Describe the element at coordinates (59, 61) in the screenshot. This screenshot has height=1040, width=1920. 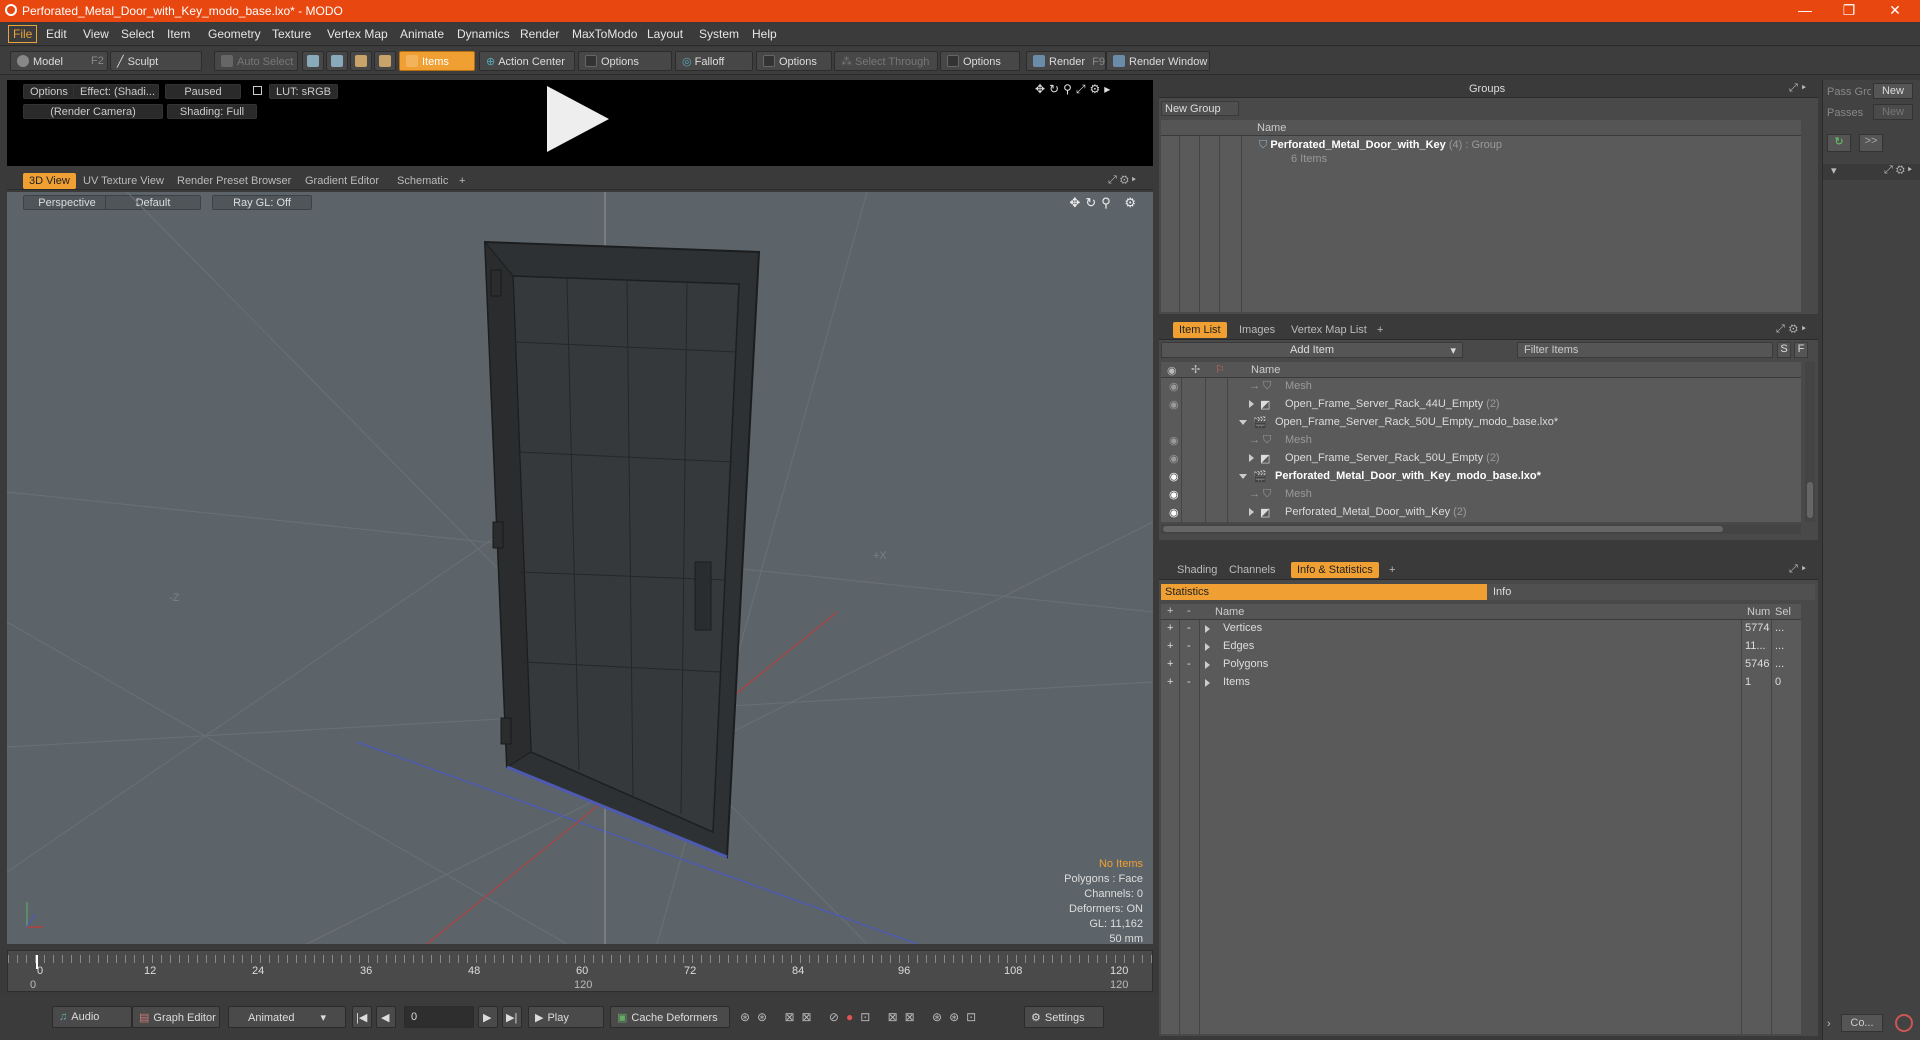
I see `model-mode-button: Model F2` at that location.